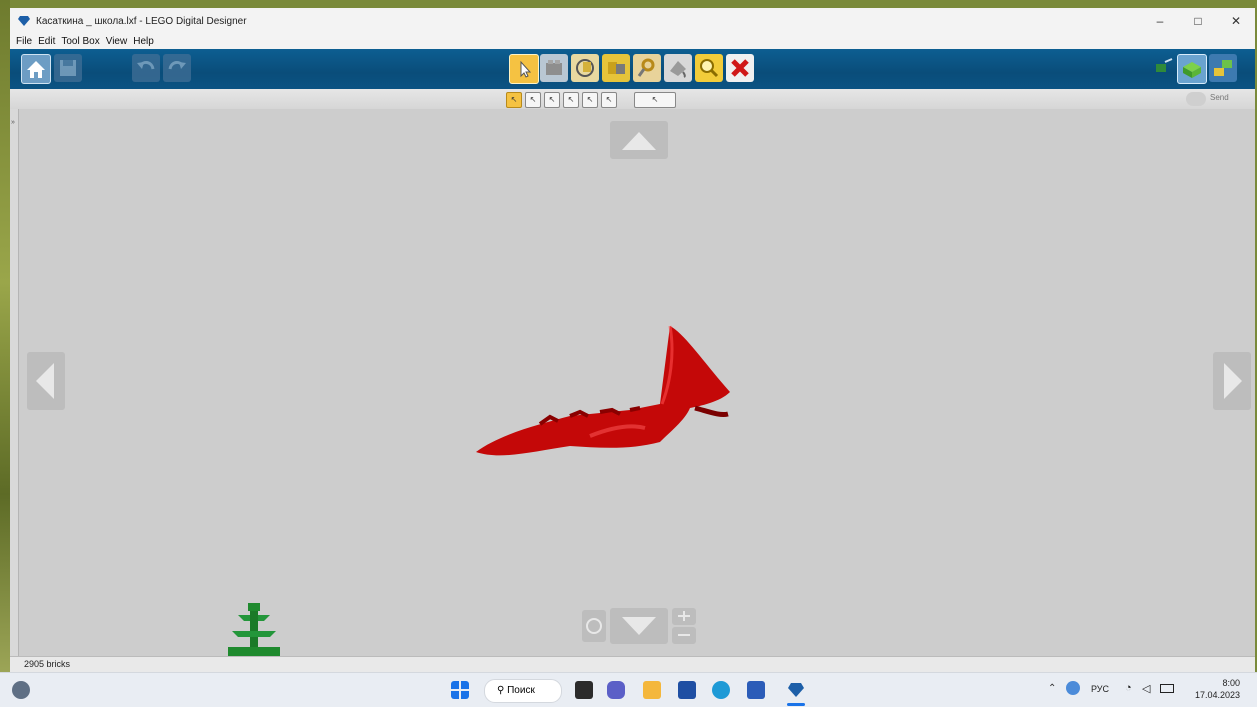 Image resolution: width=1257 pixels, height=707 pixels. What do you see at coordinates (756, 690) in the screenshot?
I see `word-icon` at bounding box center [756, 690].